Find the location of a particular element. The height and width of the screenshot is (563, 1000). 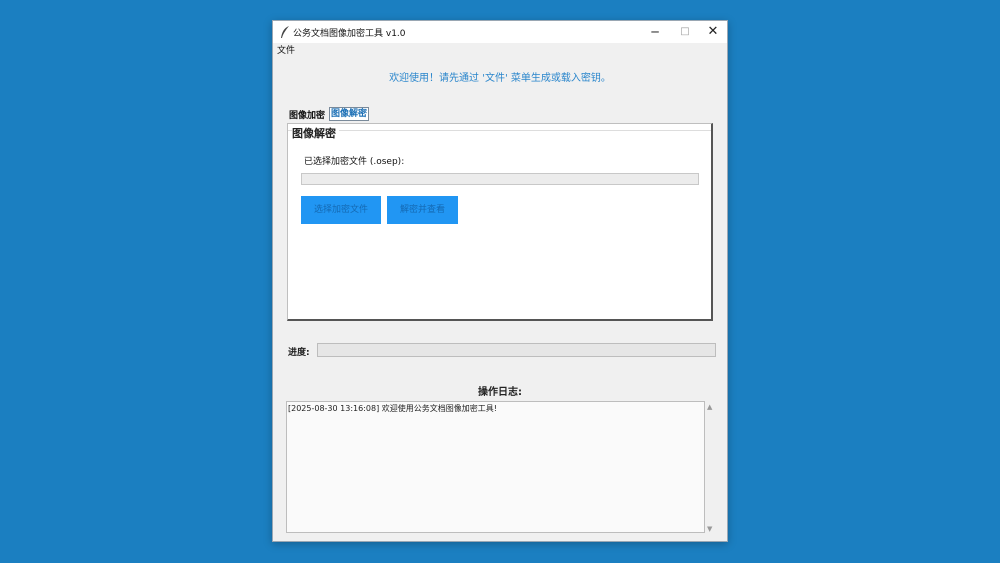

decrypt-and-view-button: 解密并查看 is located at coordinates (422, 210).